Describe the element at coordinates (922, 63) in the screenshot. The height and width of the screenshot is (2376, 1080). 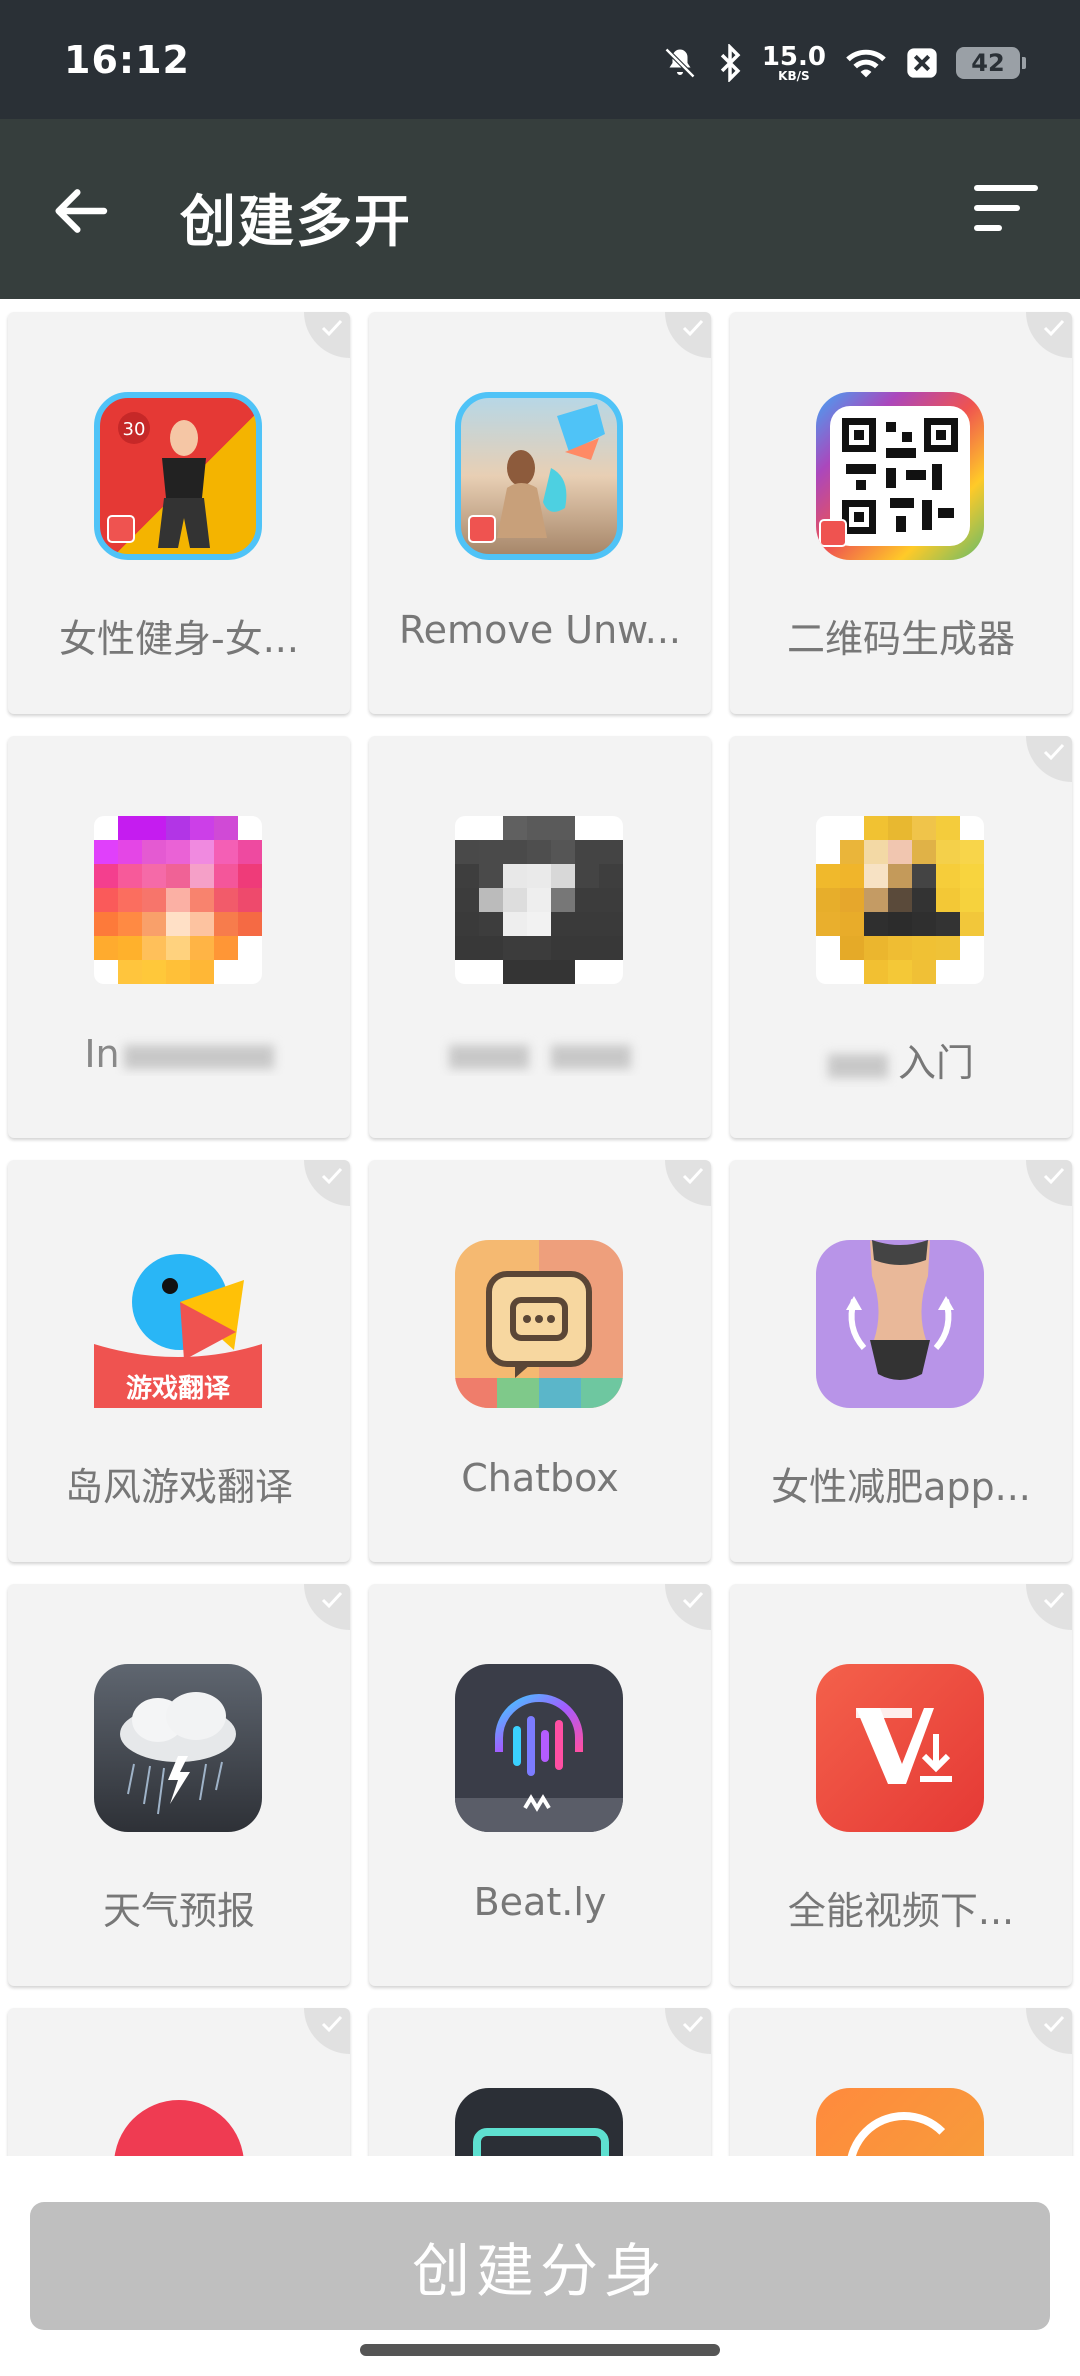
I see `close-box-icon` at that location.